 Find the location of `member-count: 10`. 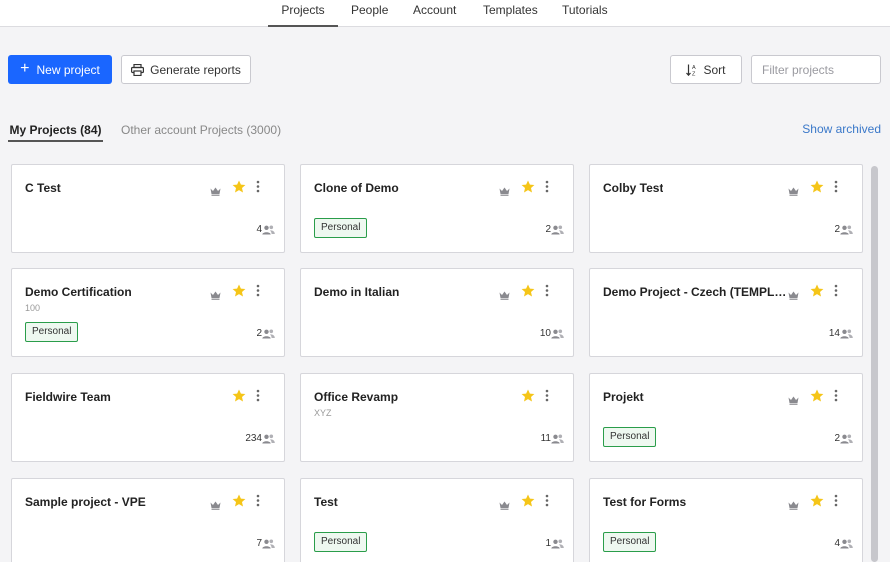

member-count: 10 is located at coordinates (545, 333).